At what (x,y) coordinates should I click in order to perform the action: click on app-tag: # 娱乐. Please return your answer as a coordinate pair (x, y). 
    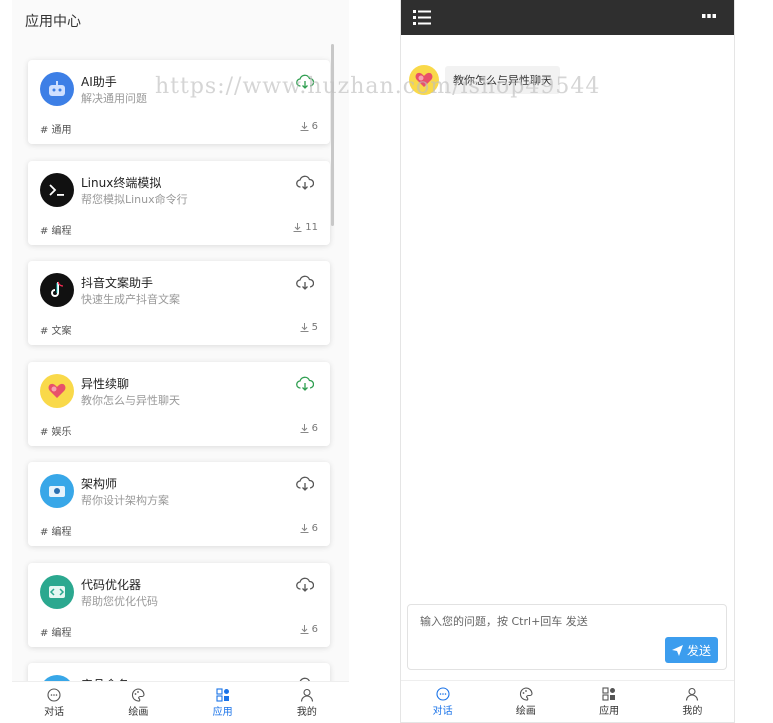
    Looking at the image, I should click on (56, 432).